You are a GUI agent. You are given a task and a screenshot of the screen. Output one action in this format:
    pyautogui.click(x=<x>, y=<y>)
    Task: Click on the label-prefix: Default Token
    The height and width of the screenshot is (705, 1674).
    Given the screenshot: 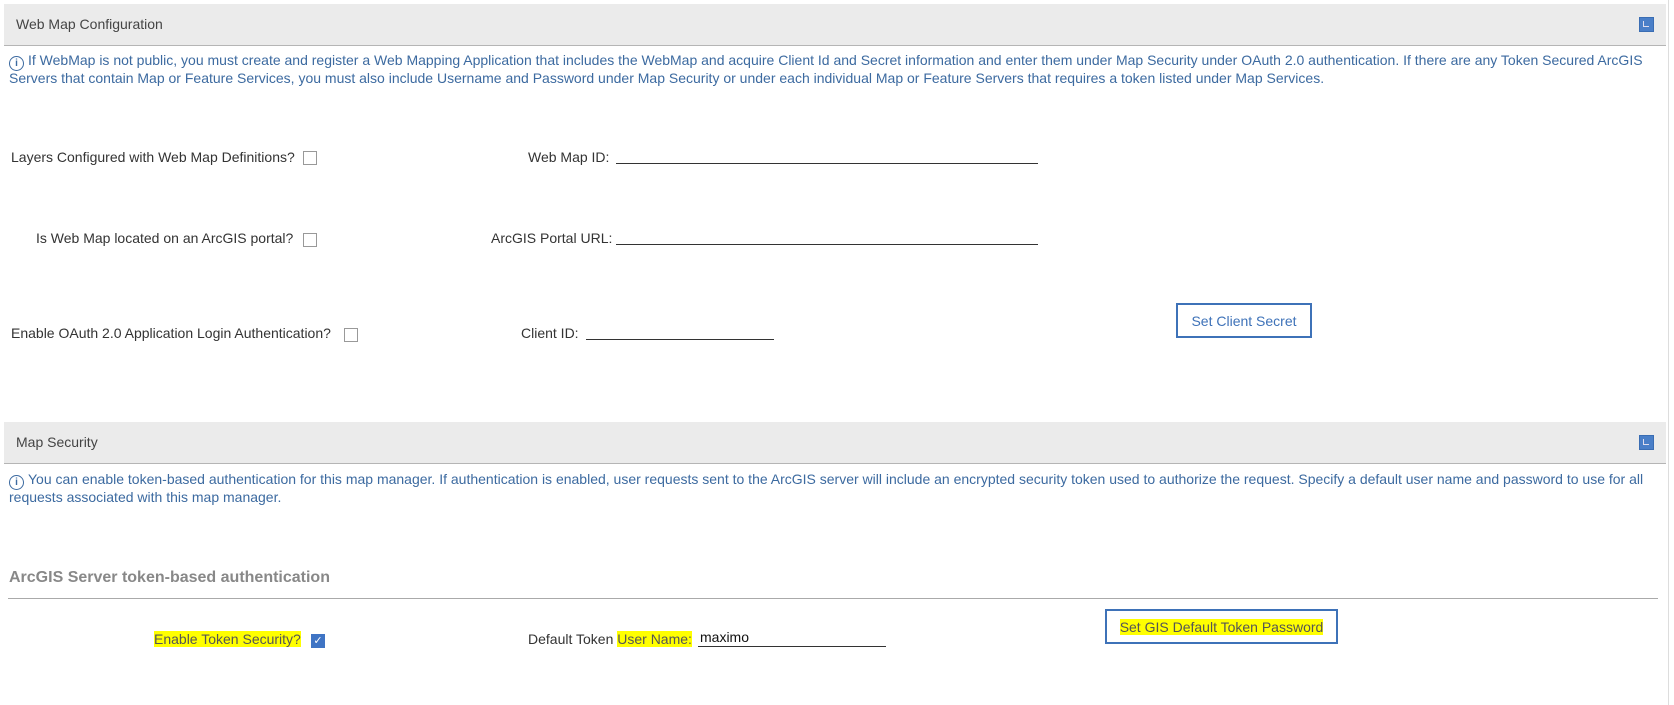 What is the action you would take?
    pyautogui.click(x=573, y=639)
    